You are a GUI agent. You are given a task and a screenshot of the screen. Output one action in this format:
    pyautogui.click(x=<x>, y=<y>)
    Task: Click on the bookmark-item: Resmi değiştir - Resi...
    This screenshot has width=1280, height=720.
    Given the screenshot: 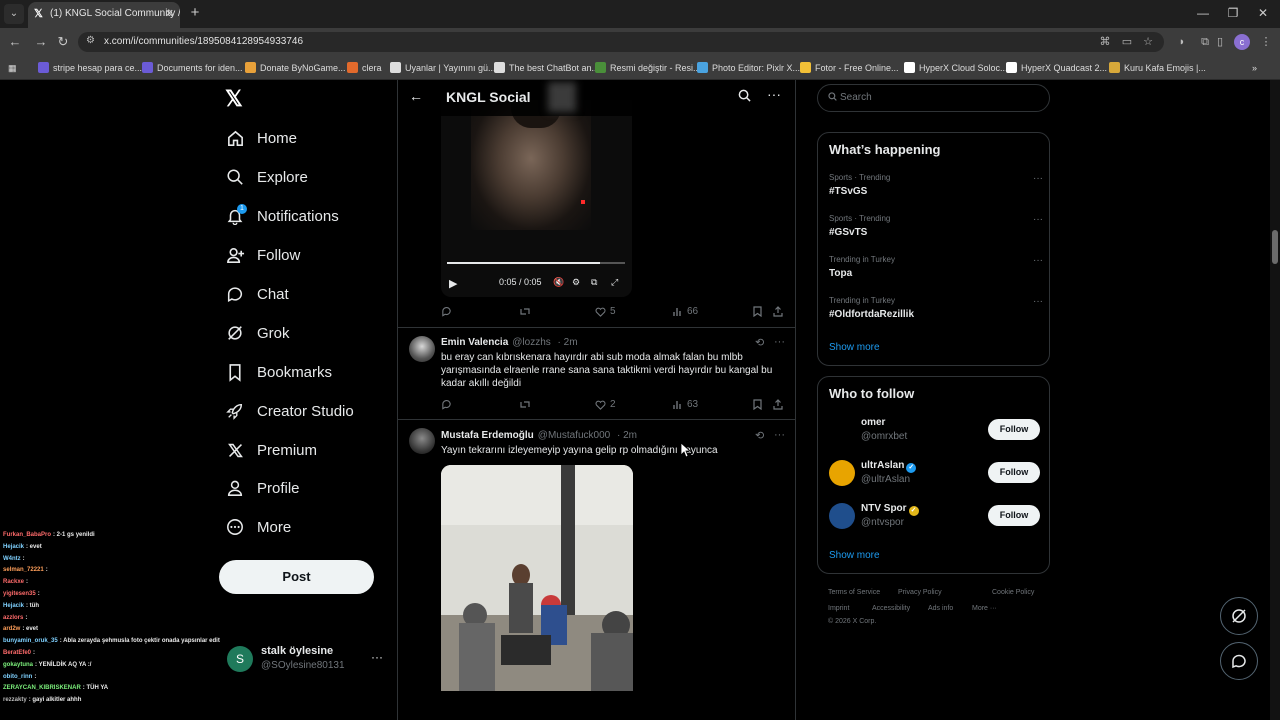 What is the action you would take?
    pyautogui.click(x=648, y=68)
    